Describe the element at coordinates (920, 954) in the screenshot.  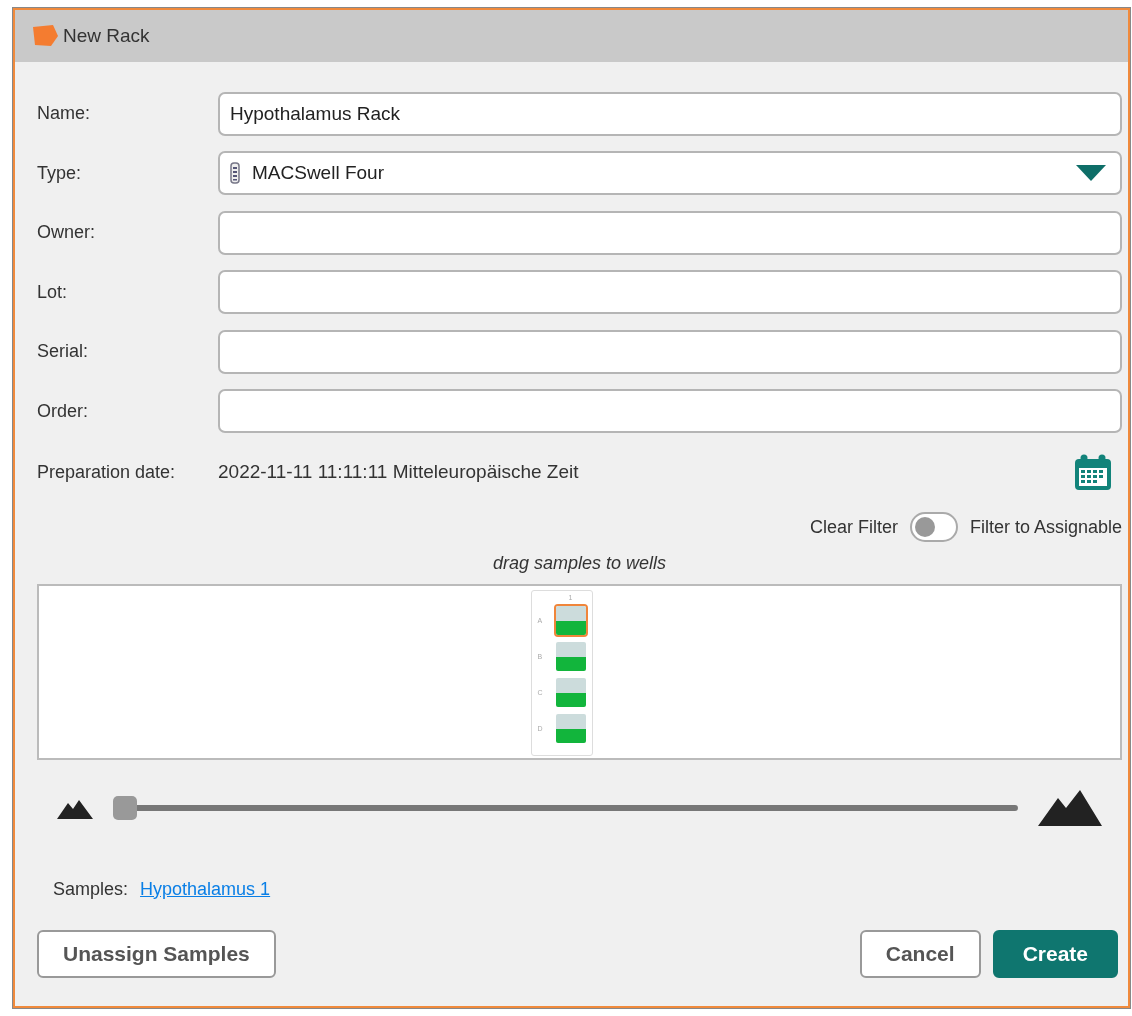
I see `cancel-button: Cancel` at that location.